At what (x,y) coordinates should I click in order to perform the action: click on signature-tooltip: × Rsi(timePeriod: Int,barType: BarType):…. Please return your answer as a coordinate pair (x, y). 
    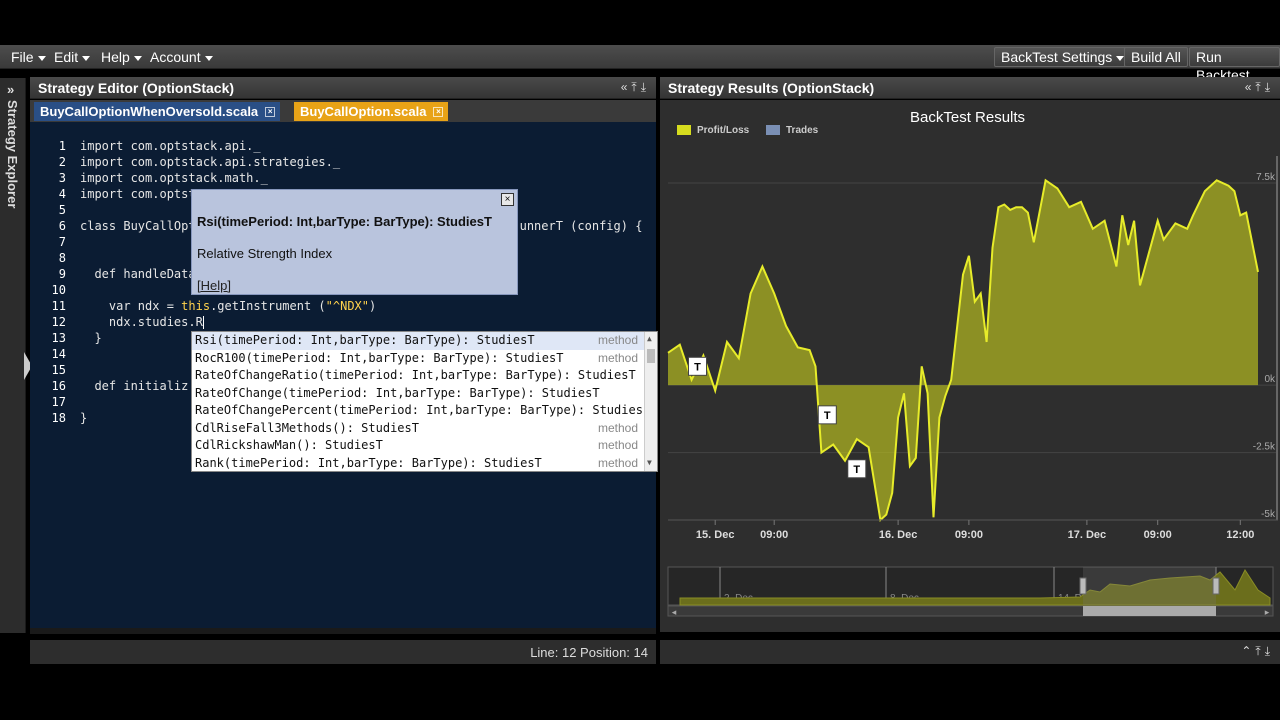
    Looking at the image, I should click on (354, 242).